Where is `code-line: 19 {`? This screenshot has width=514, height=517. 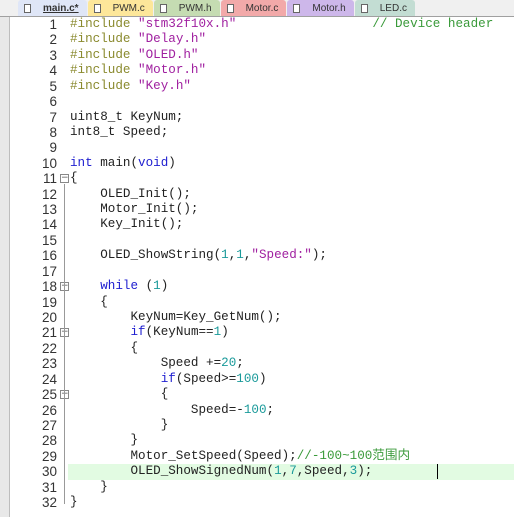
code-line: 19 { is located at coordinates (257, 303).